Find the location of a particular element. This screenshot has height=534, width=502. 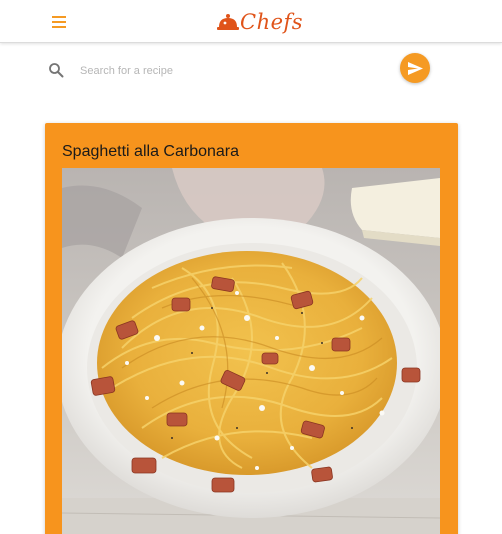

search-bar is located at coordinates (251, 70).